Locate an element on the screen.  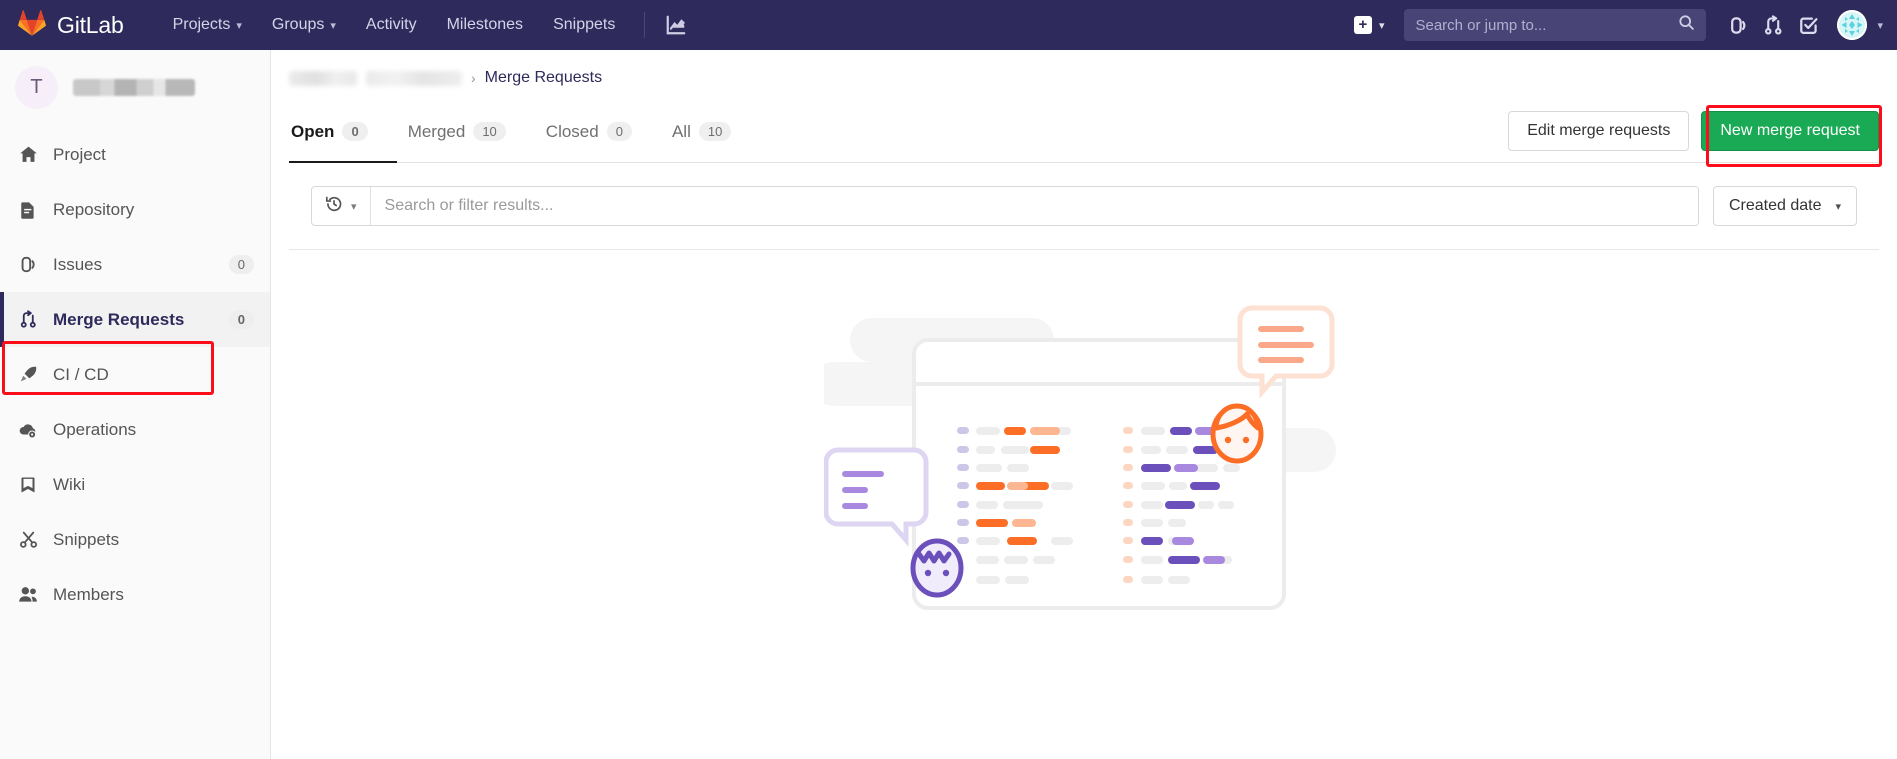
tab-open-count: 0 is located at coordinates (355, 131).